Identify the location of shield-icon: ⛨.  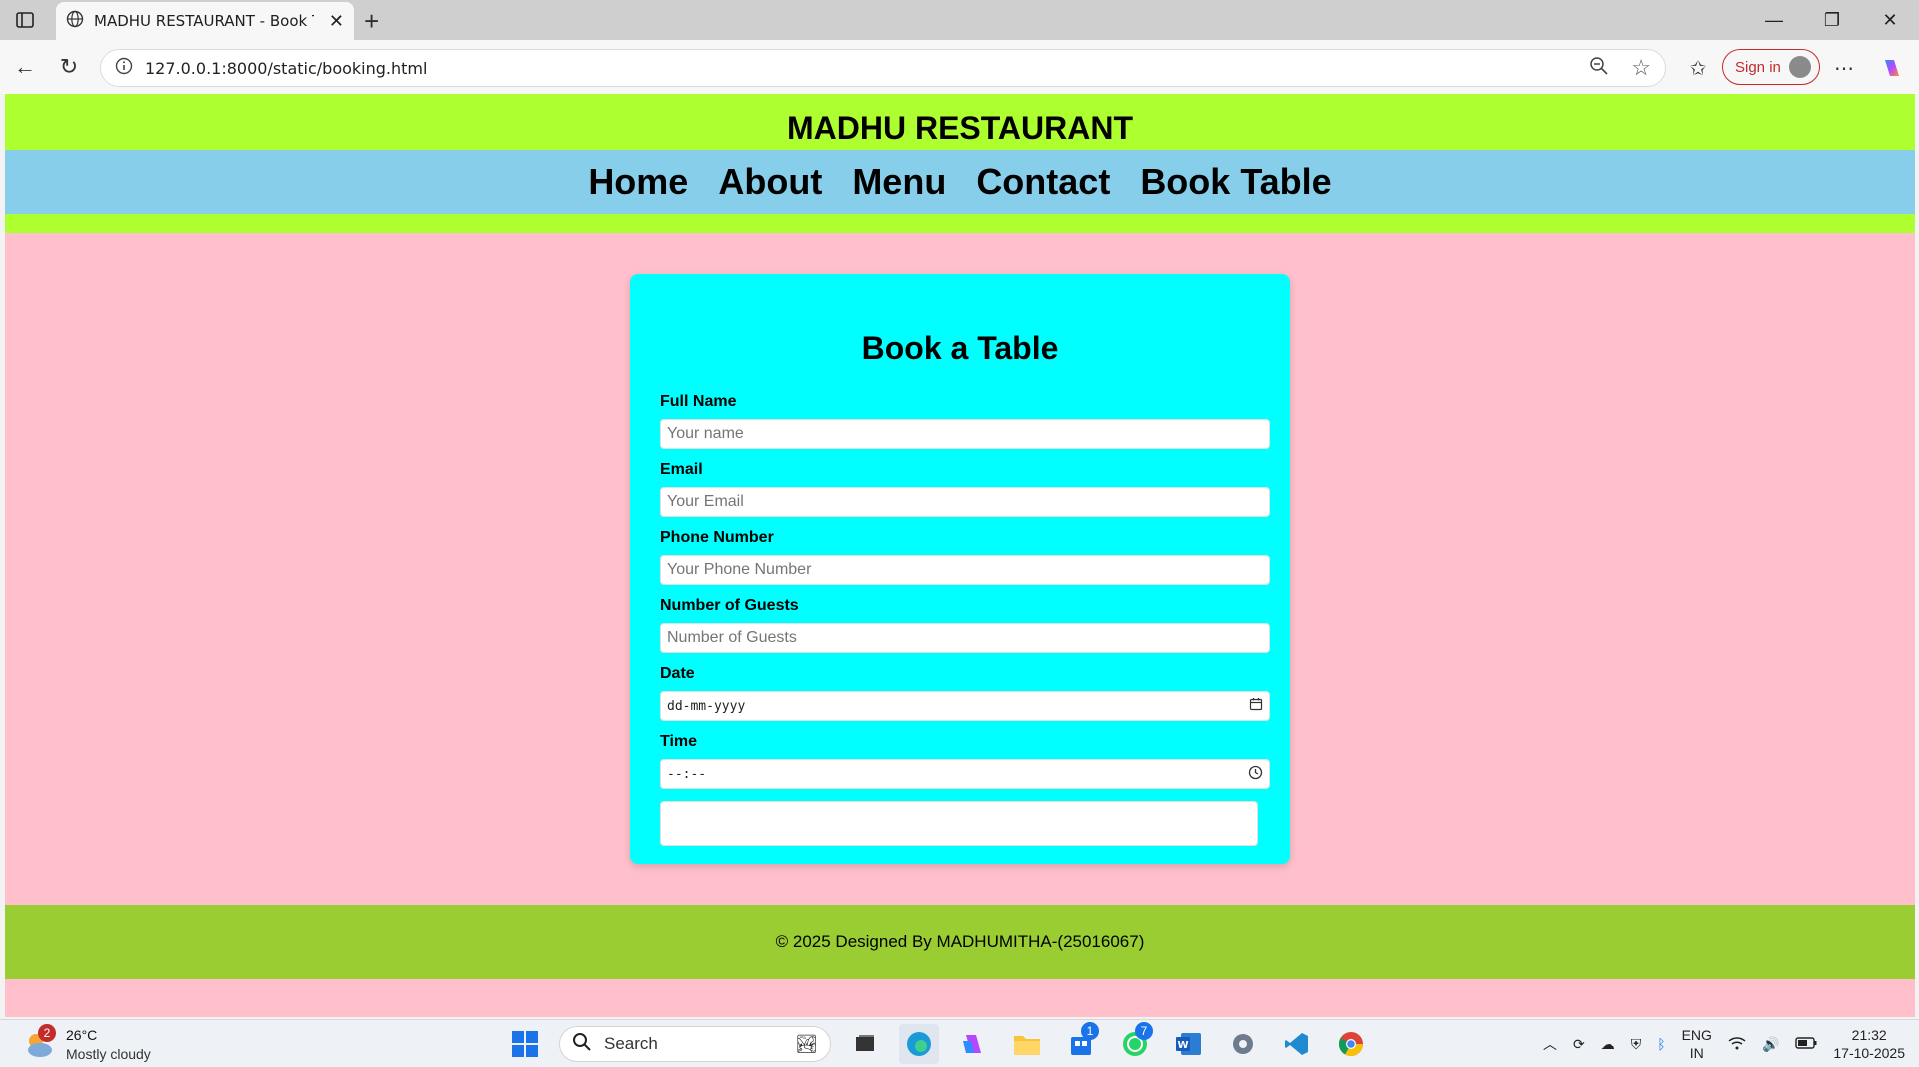
(1636, 1044).